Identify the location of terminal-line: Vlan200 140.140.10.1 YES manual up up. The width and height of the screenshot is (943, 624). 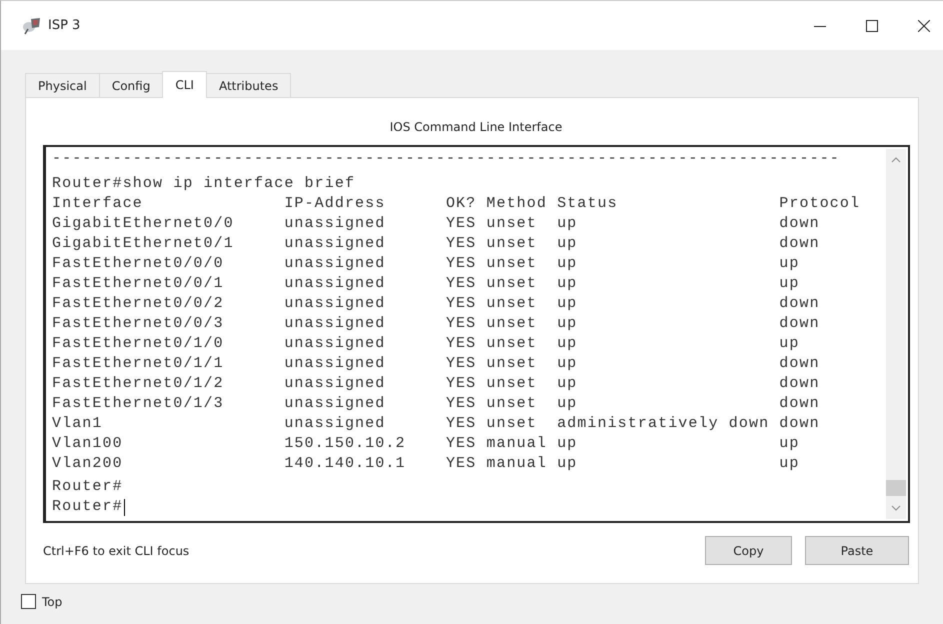
(426, 464).